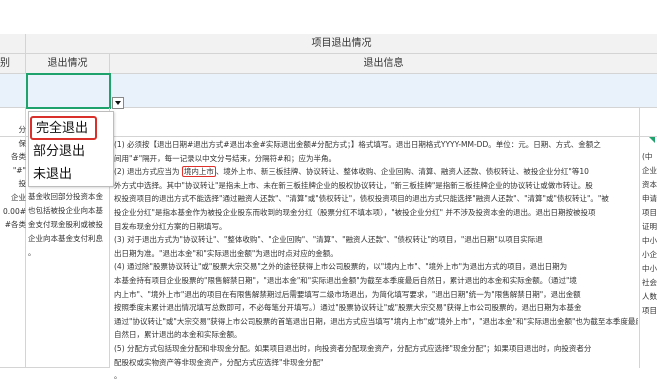 The image size is (657, 383). What do you see at coordinates (118, 103) in the screenshot?
I see `chevron-down-icon` at bounding box center [118, 103].